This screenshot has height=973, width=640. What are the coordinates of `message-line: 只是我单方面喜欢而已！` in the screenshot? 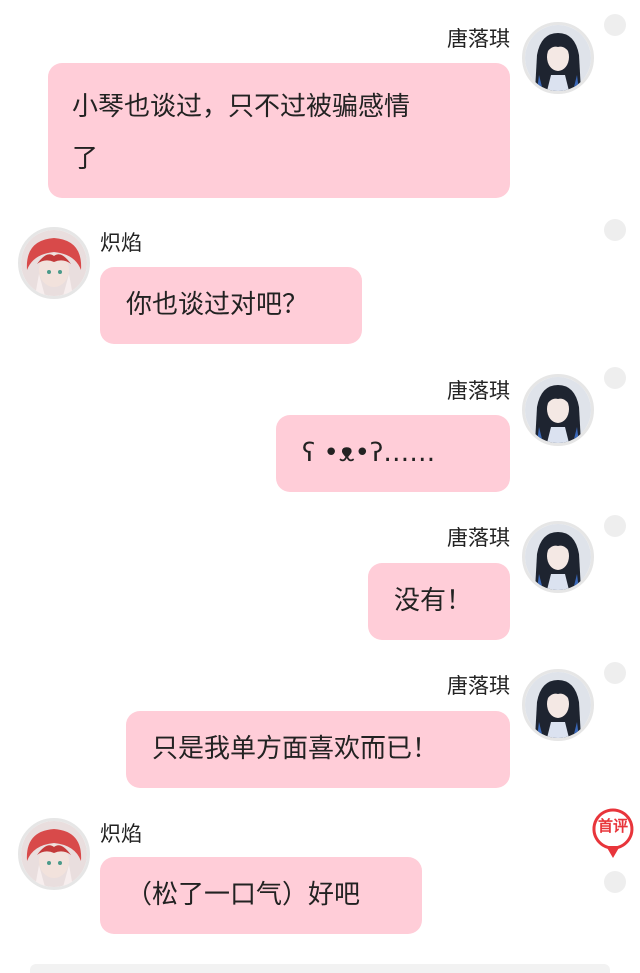 It's located at (295, 749).